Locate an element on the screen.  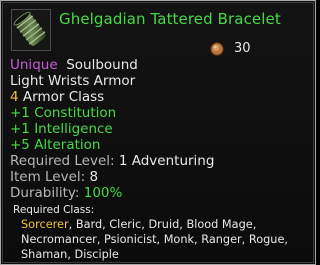
armor-class-label: Armor Class is located at coordinates (63, 97).